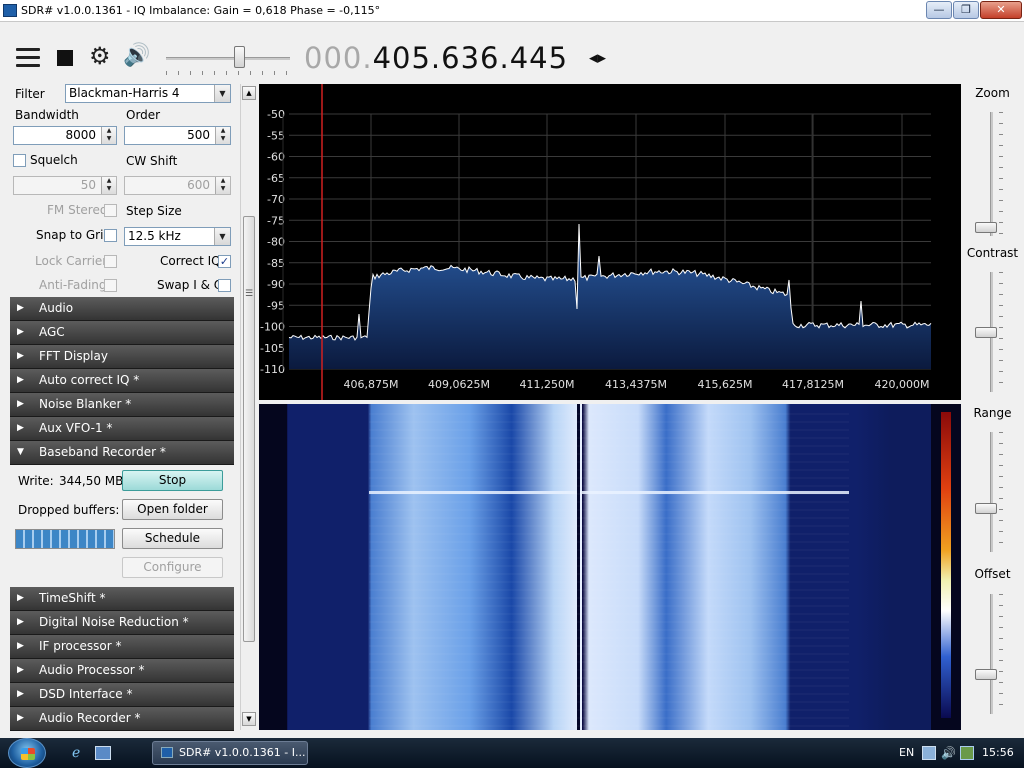  I want to click on bandwidth-input: 8000 ▲ ▼, so click(65, 135).